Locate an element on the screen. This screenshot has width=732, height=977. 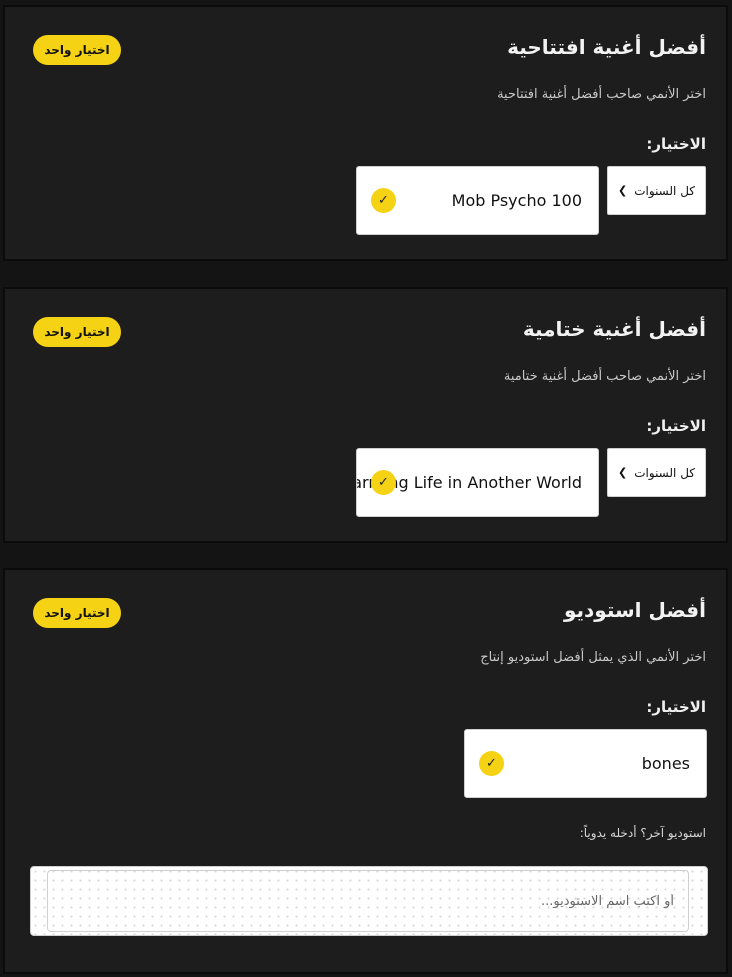
category-title: أفضل استوديو is located at coordinates (634, 610).